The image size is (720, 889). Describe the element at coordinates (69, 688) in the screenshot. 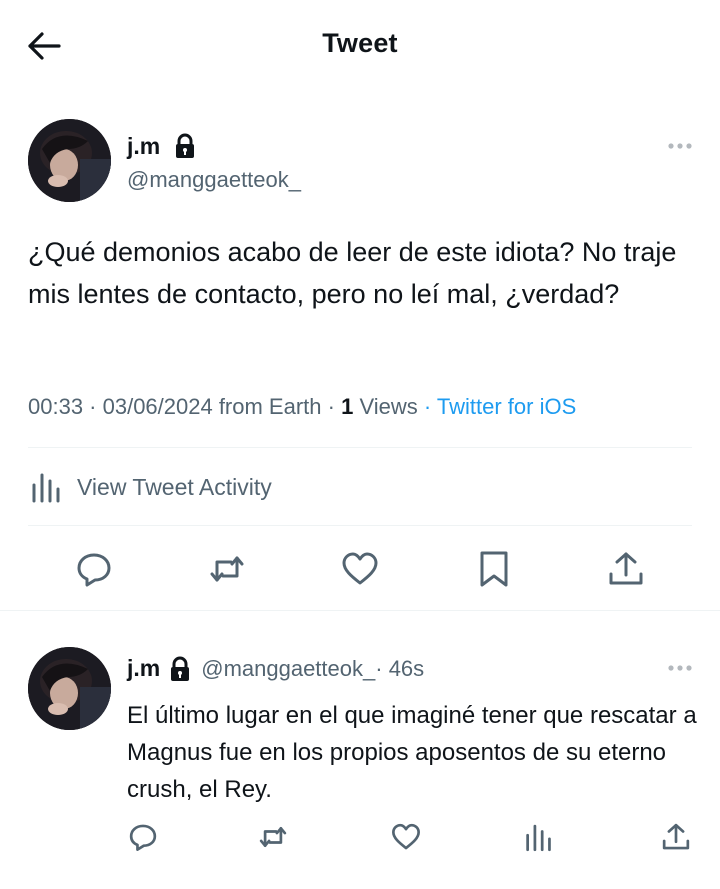

I see `reply-avatar` at that location.